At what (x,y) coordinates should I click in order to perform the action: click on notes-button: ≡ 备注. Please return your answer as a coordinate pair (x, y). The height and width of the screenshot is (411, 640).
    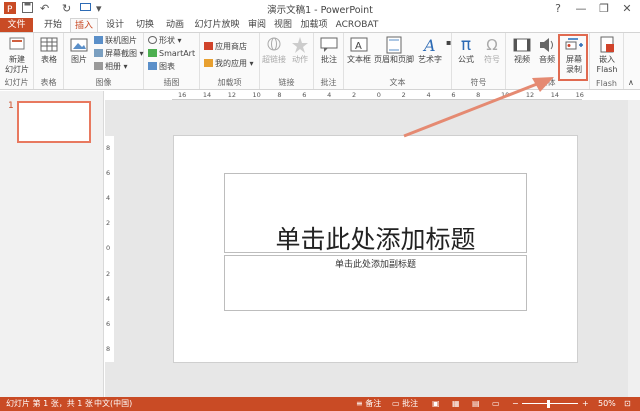
    Looking at the image, I should click on (368, 404).